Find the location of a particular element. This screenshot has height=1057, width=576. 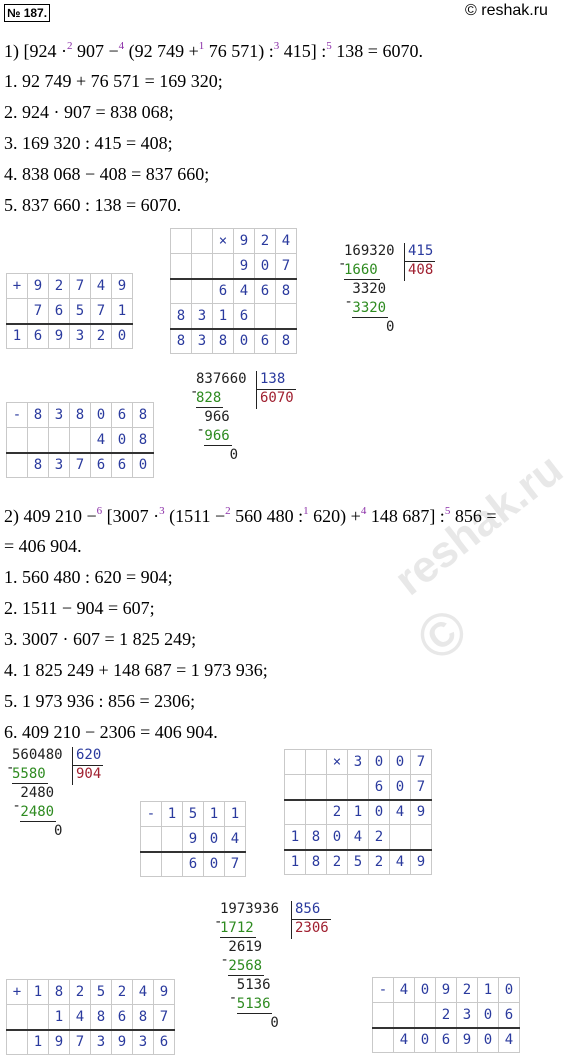

step-1-3: 3. 169 320 : 415 = 408; is located at coordinates (88, 143).